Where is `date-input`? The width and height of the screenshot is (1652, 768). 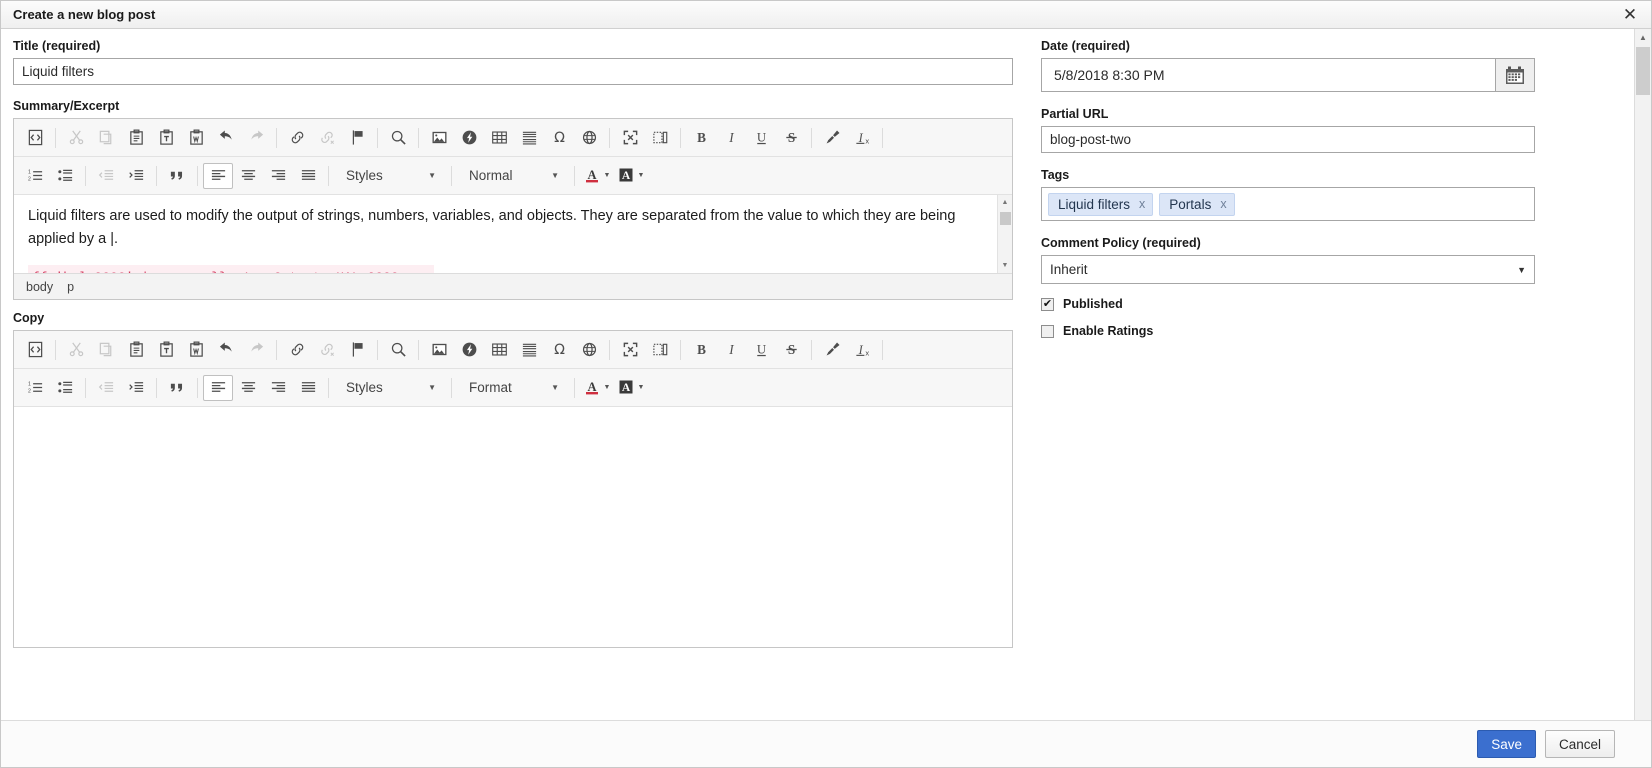 date-input is located at coordinates (1268, 75).